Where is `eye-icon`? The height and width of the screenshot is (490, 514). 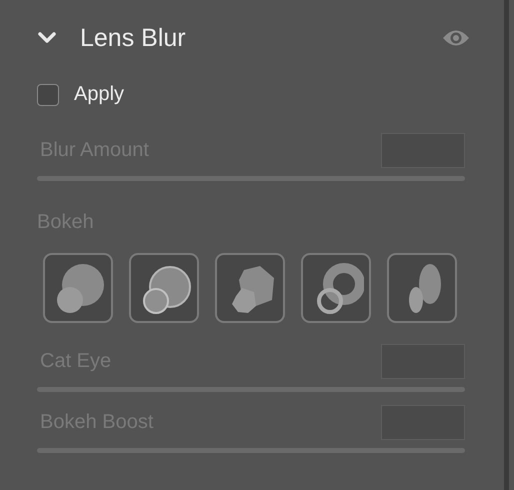
eye-icon is located at coordinates (456, 38).